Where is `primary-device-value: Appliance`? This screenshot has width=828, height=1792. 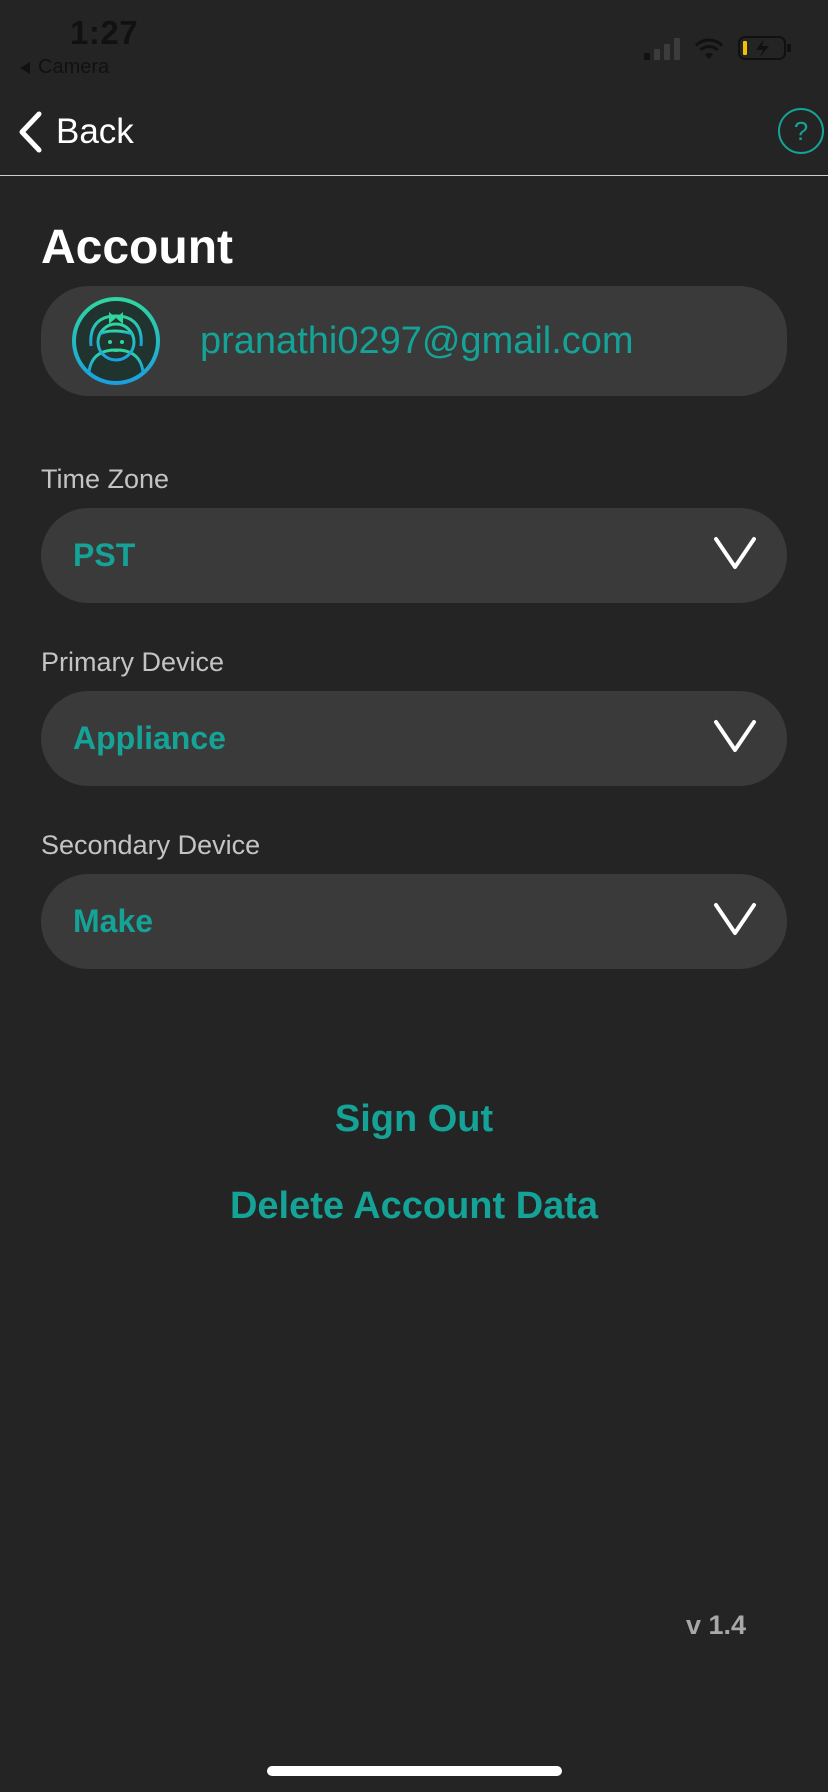
primary-device-value: Appliance is located at coordinates (149, 738).